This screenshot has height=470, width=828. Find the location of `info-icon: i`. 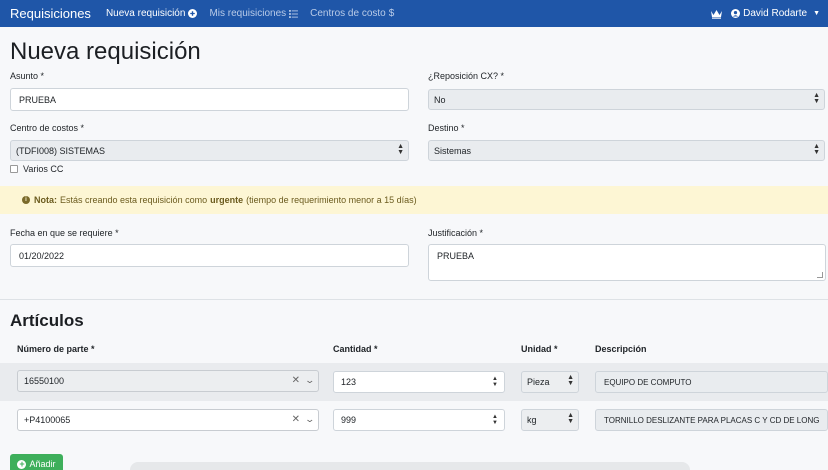

info-icon: i is located at coordinates (26, 200).